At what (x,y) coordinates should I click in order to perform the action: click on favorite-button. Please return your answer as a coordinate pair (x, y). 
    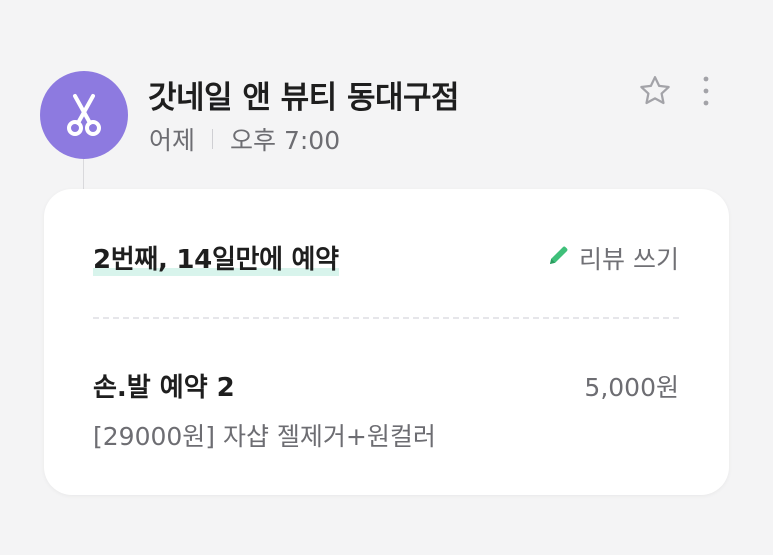
    Looking at the image, I should click on (655, 93).